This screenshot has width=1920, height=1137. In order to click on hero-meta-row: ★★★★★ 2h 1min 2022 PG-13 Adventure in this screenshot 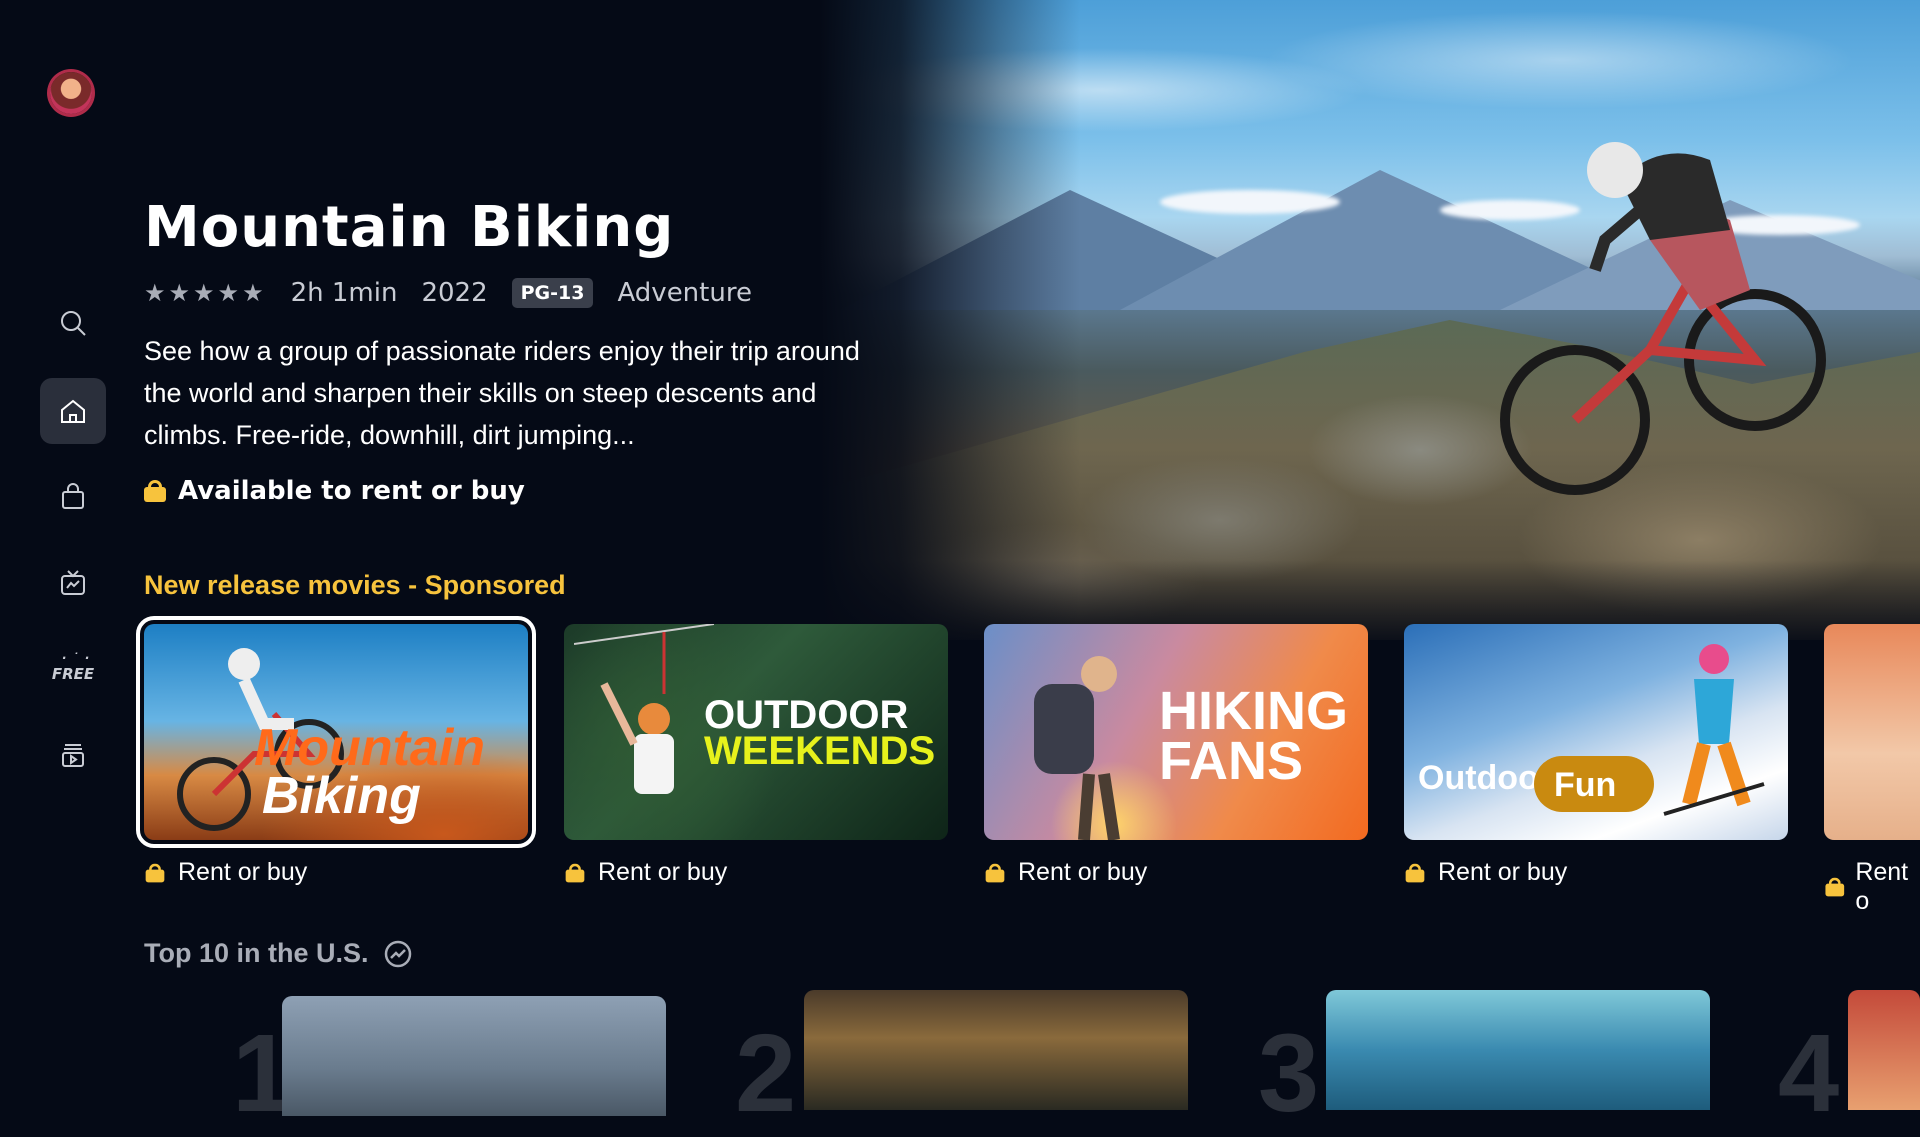, I will do `click(524, 293)`.